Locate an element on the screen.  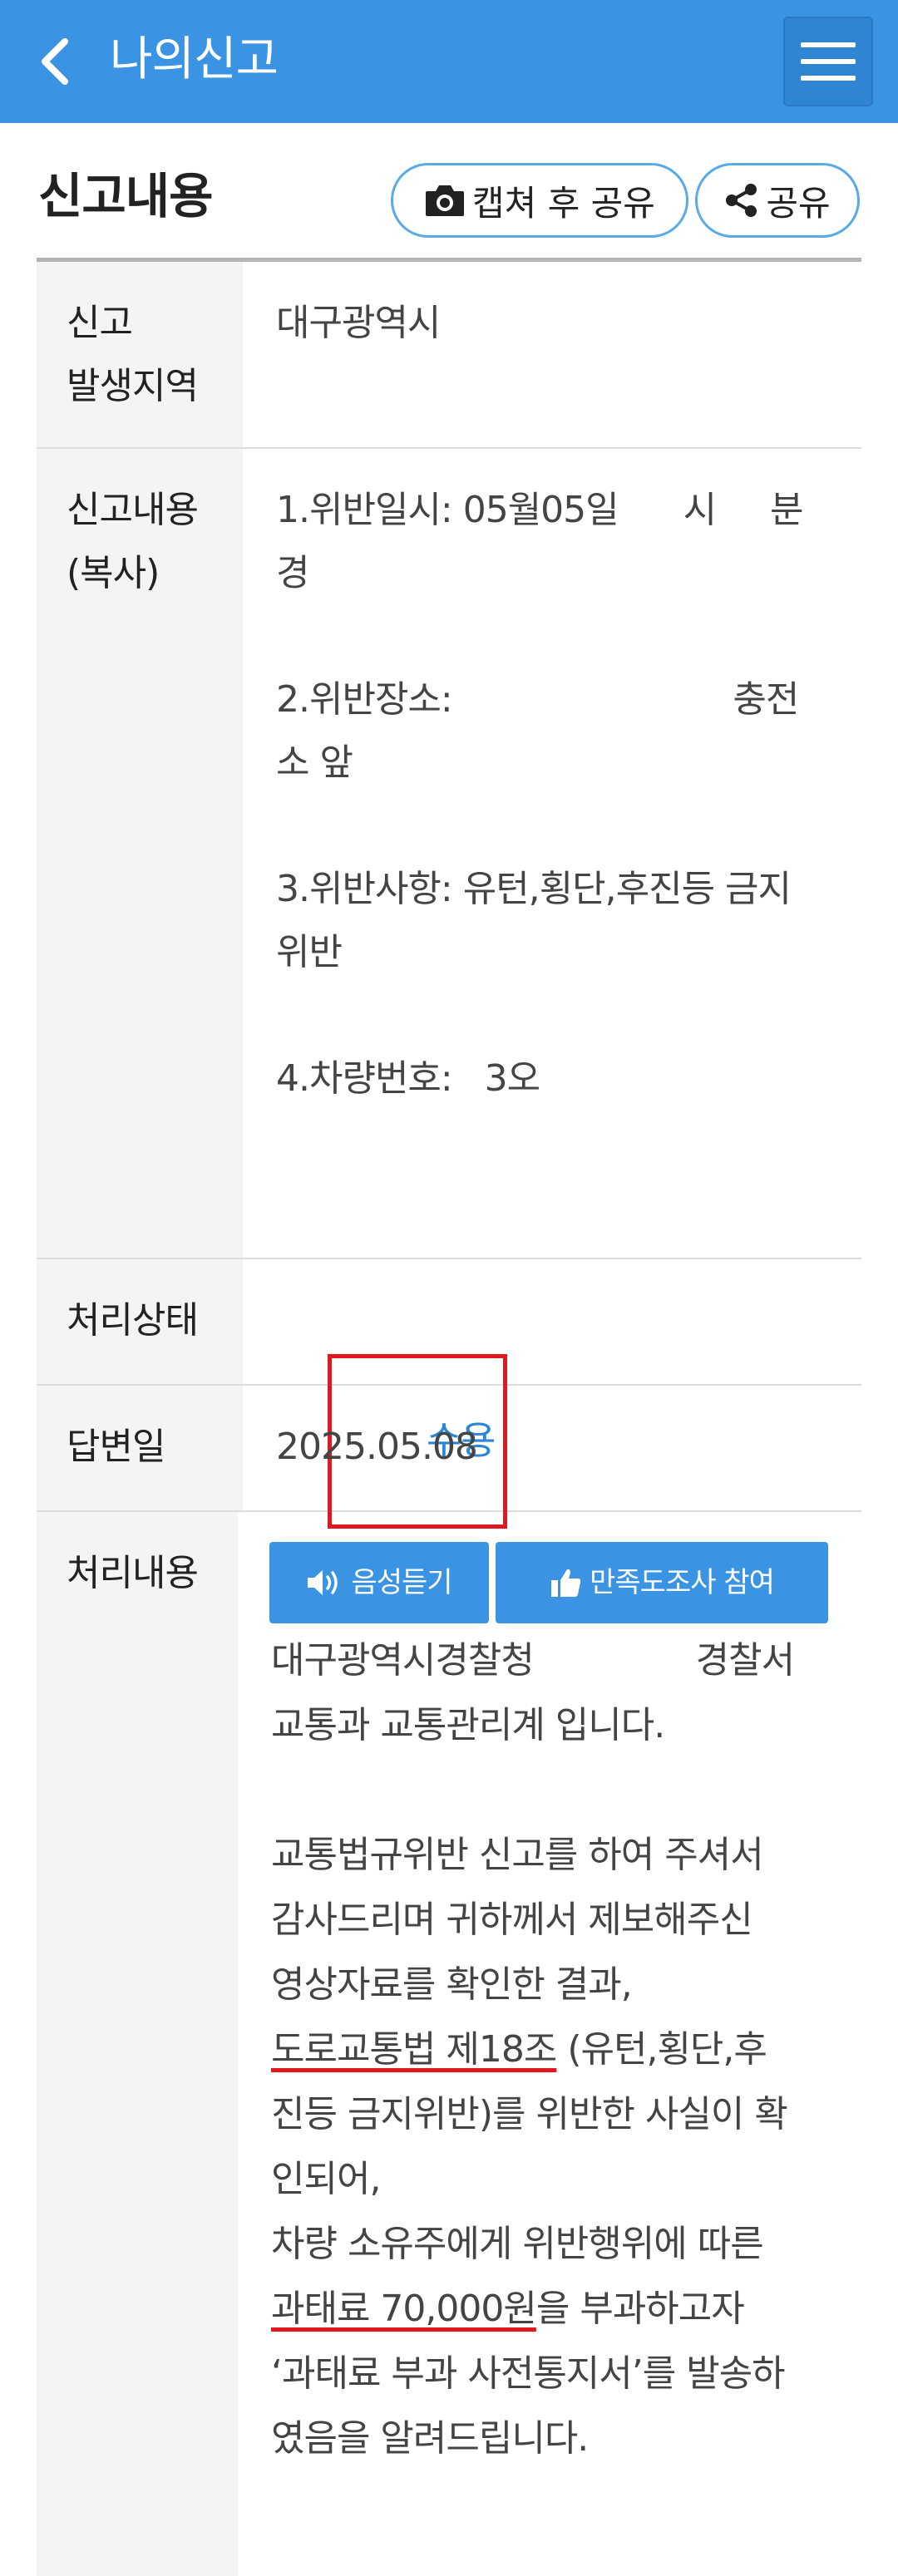
law-reference-highlight: 도로교통법 제18조 is located at coordinates (414, 2049).